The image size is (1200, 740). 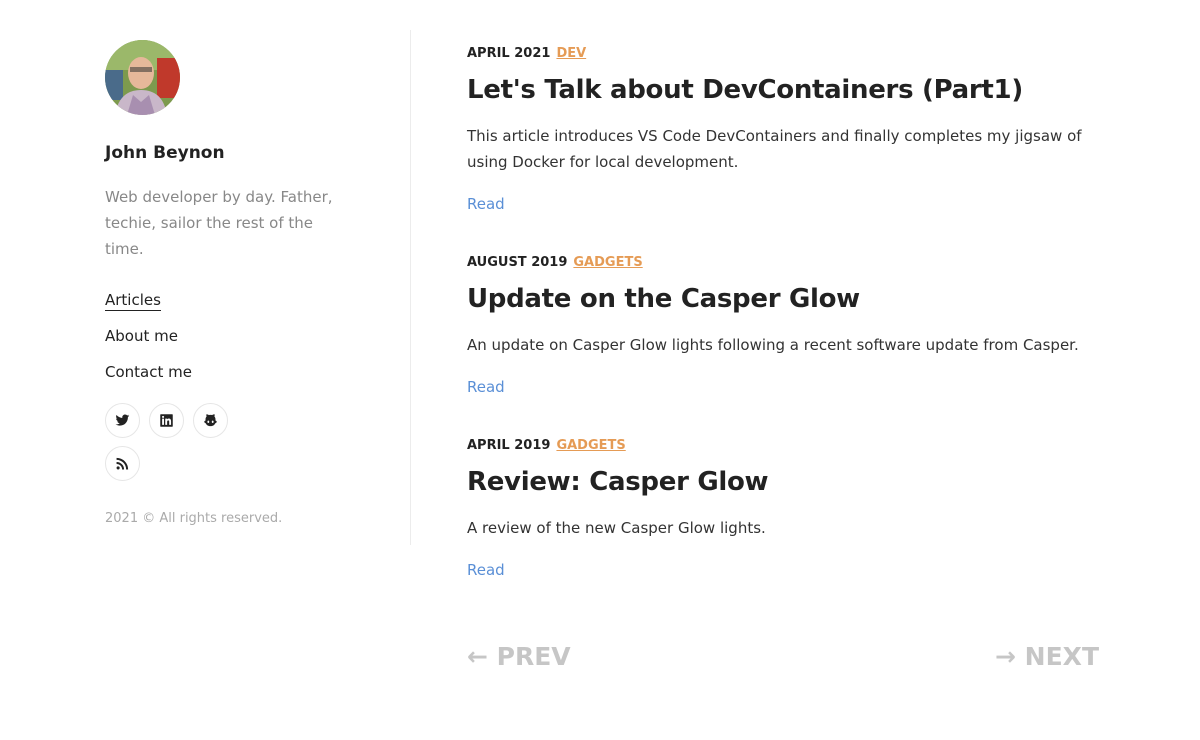 I want to click on post-title: Let's Talk about DevContainers (Part1), so click(x=783, y=90).